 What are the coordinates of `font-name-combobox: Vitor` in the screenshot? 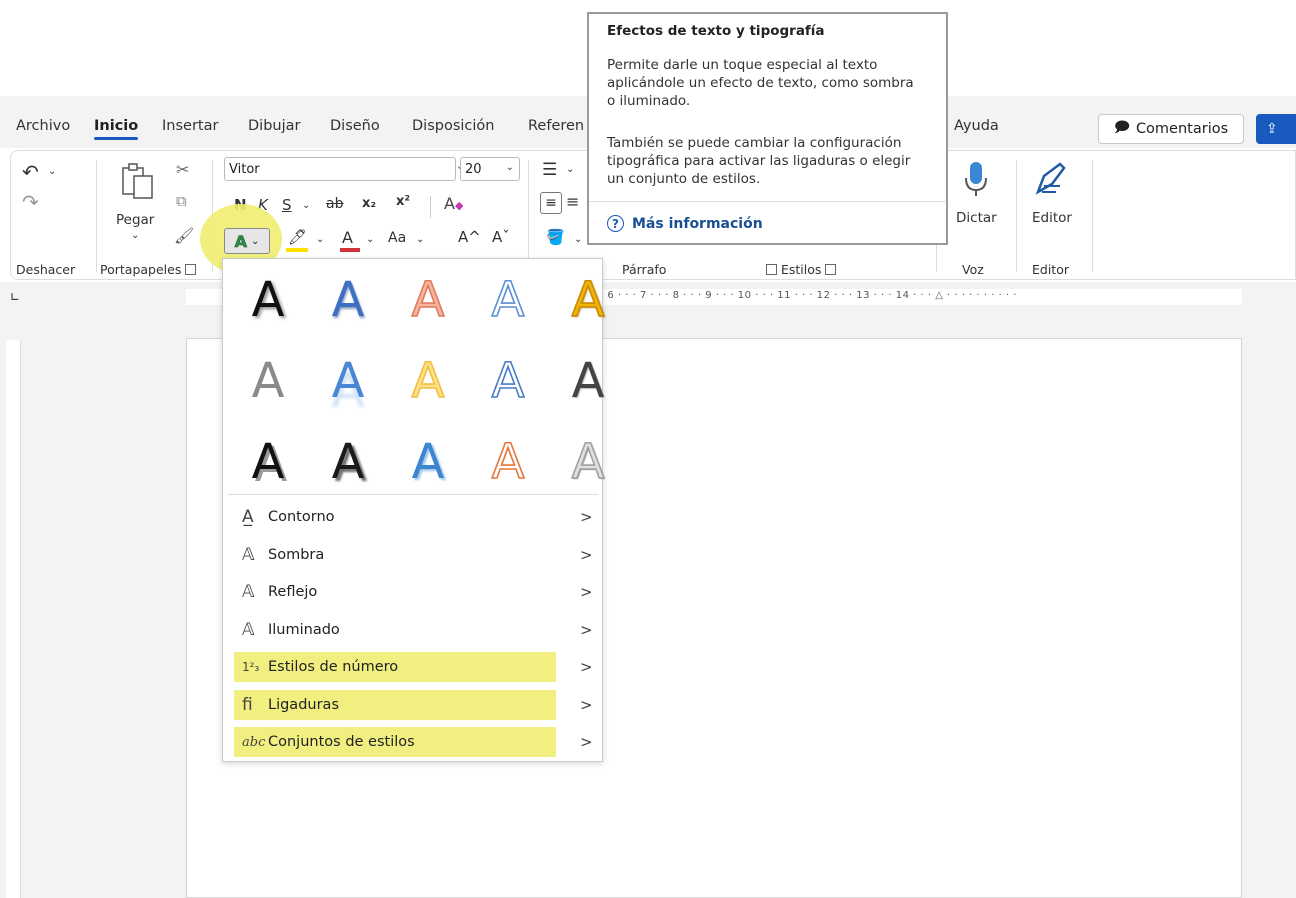 It's located at (340, 169).